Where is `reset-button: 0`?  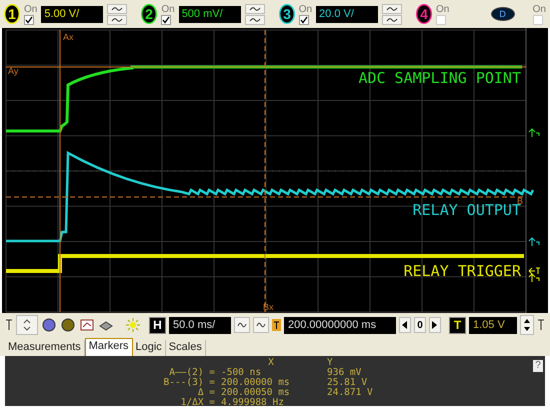 reset-button: 0 is located at coordinates (420, 325).